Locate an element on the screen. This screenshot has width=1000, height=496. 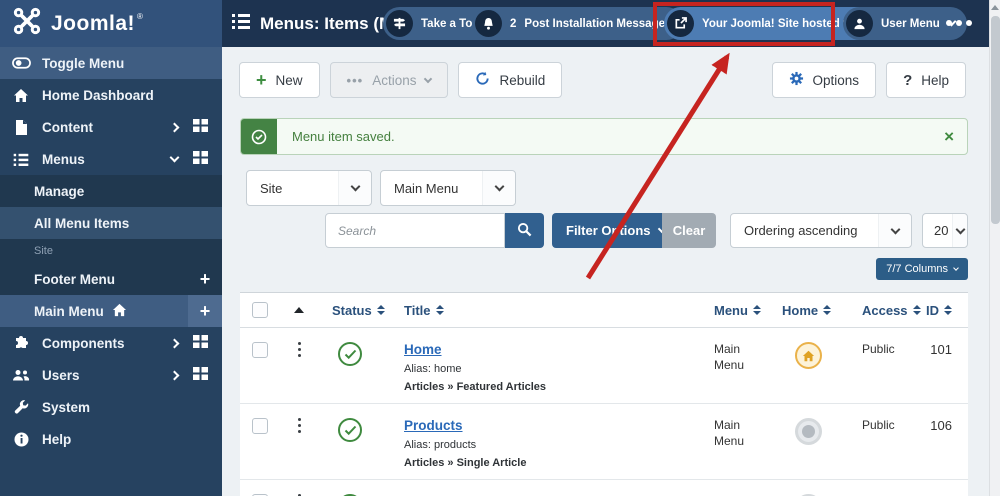
new-button: + New is located at coordinates (279, 80).